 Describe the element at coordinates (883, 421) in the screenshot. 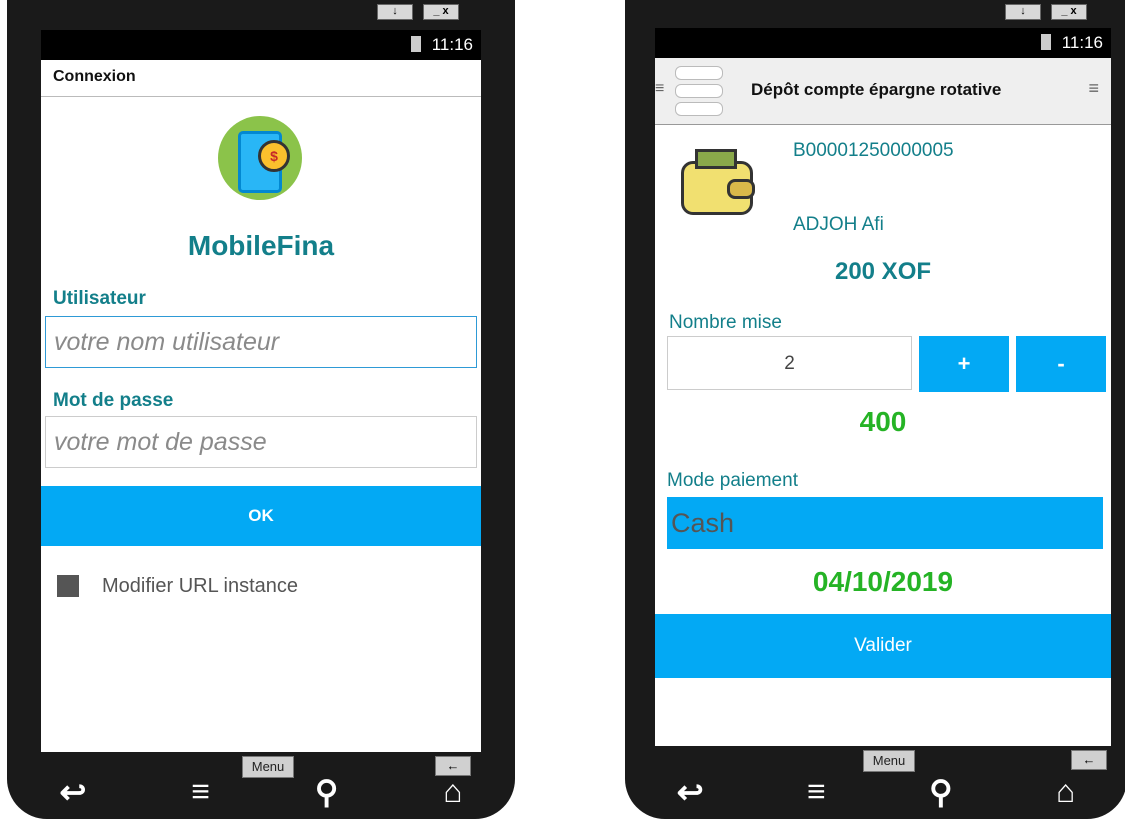

I see `total-amount: 400` at that location.